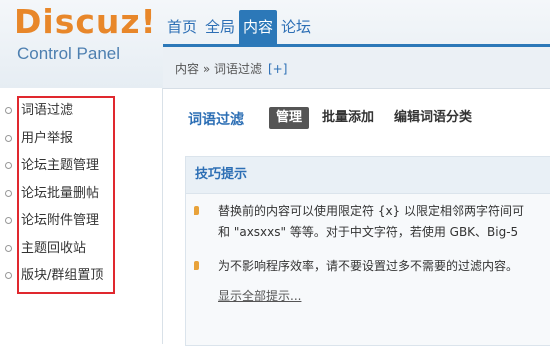 This screenshot has width=550, height=346. I want to click on sidebar-item-sticky-threads: 版块/群组置顶, so click(51, 277).